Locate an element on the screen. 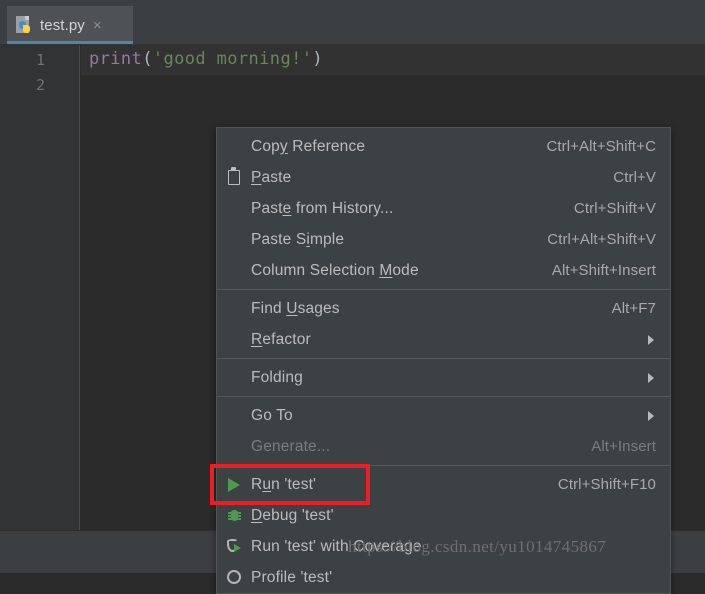  menu-item-paste-simple: Paste Simple Ctrl+Alt+Shift+V is located at coordinates (443, 239).